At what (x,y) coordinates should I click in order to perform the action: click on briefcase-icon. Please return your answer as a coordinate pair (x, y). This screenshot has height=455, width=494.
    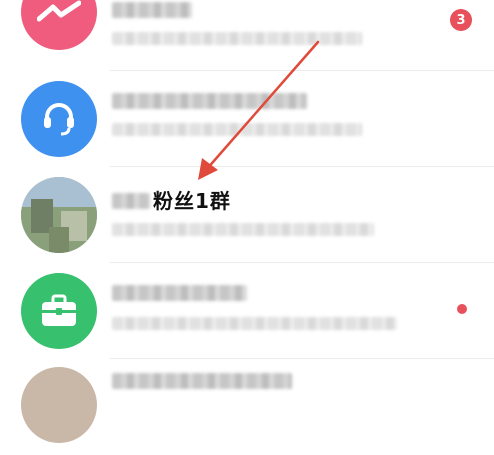
    Looking at the image, I should click on (59, 310).